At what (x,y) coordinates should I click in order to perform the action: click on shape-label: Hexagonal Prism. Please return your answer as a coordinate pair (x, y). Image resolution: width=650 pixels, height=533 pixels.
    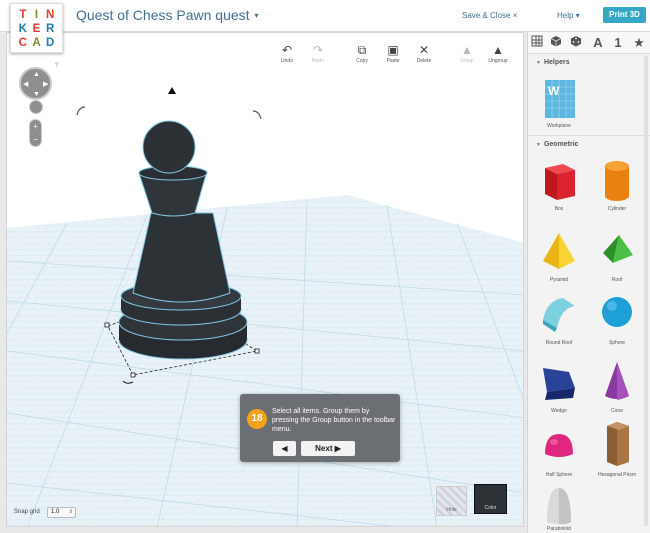
    Looking at the image, I should click on (617, 475).